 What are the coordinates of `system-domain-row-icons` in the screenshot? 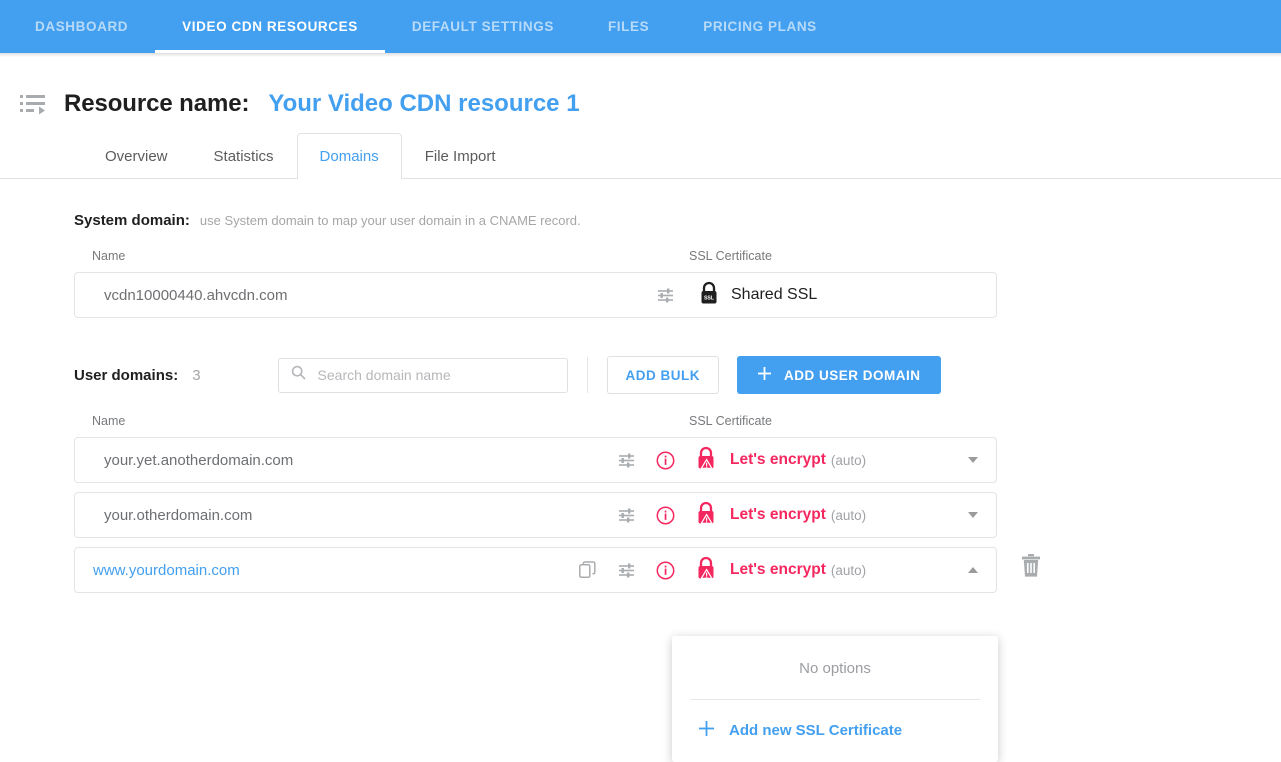 It's located at (670, 295).